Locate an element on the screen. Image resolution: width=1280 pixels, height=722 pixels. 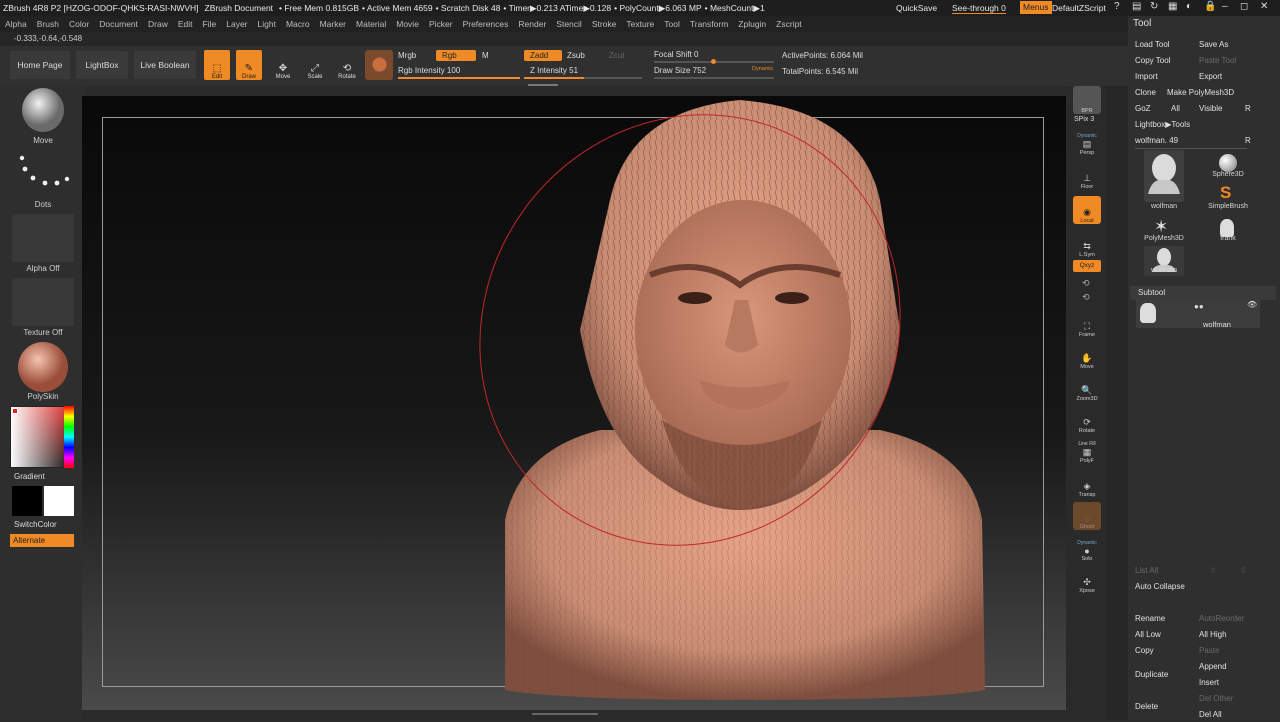
copy-tool-button: Copy Tool is located at coordinates (1152, 62).